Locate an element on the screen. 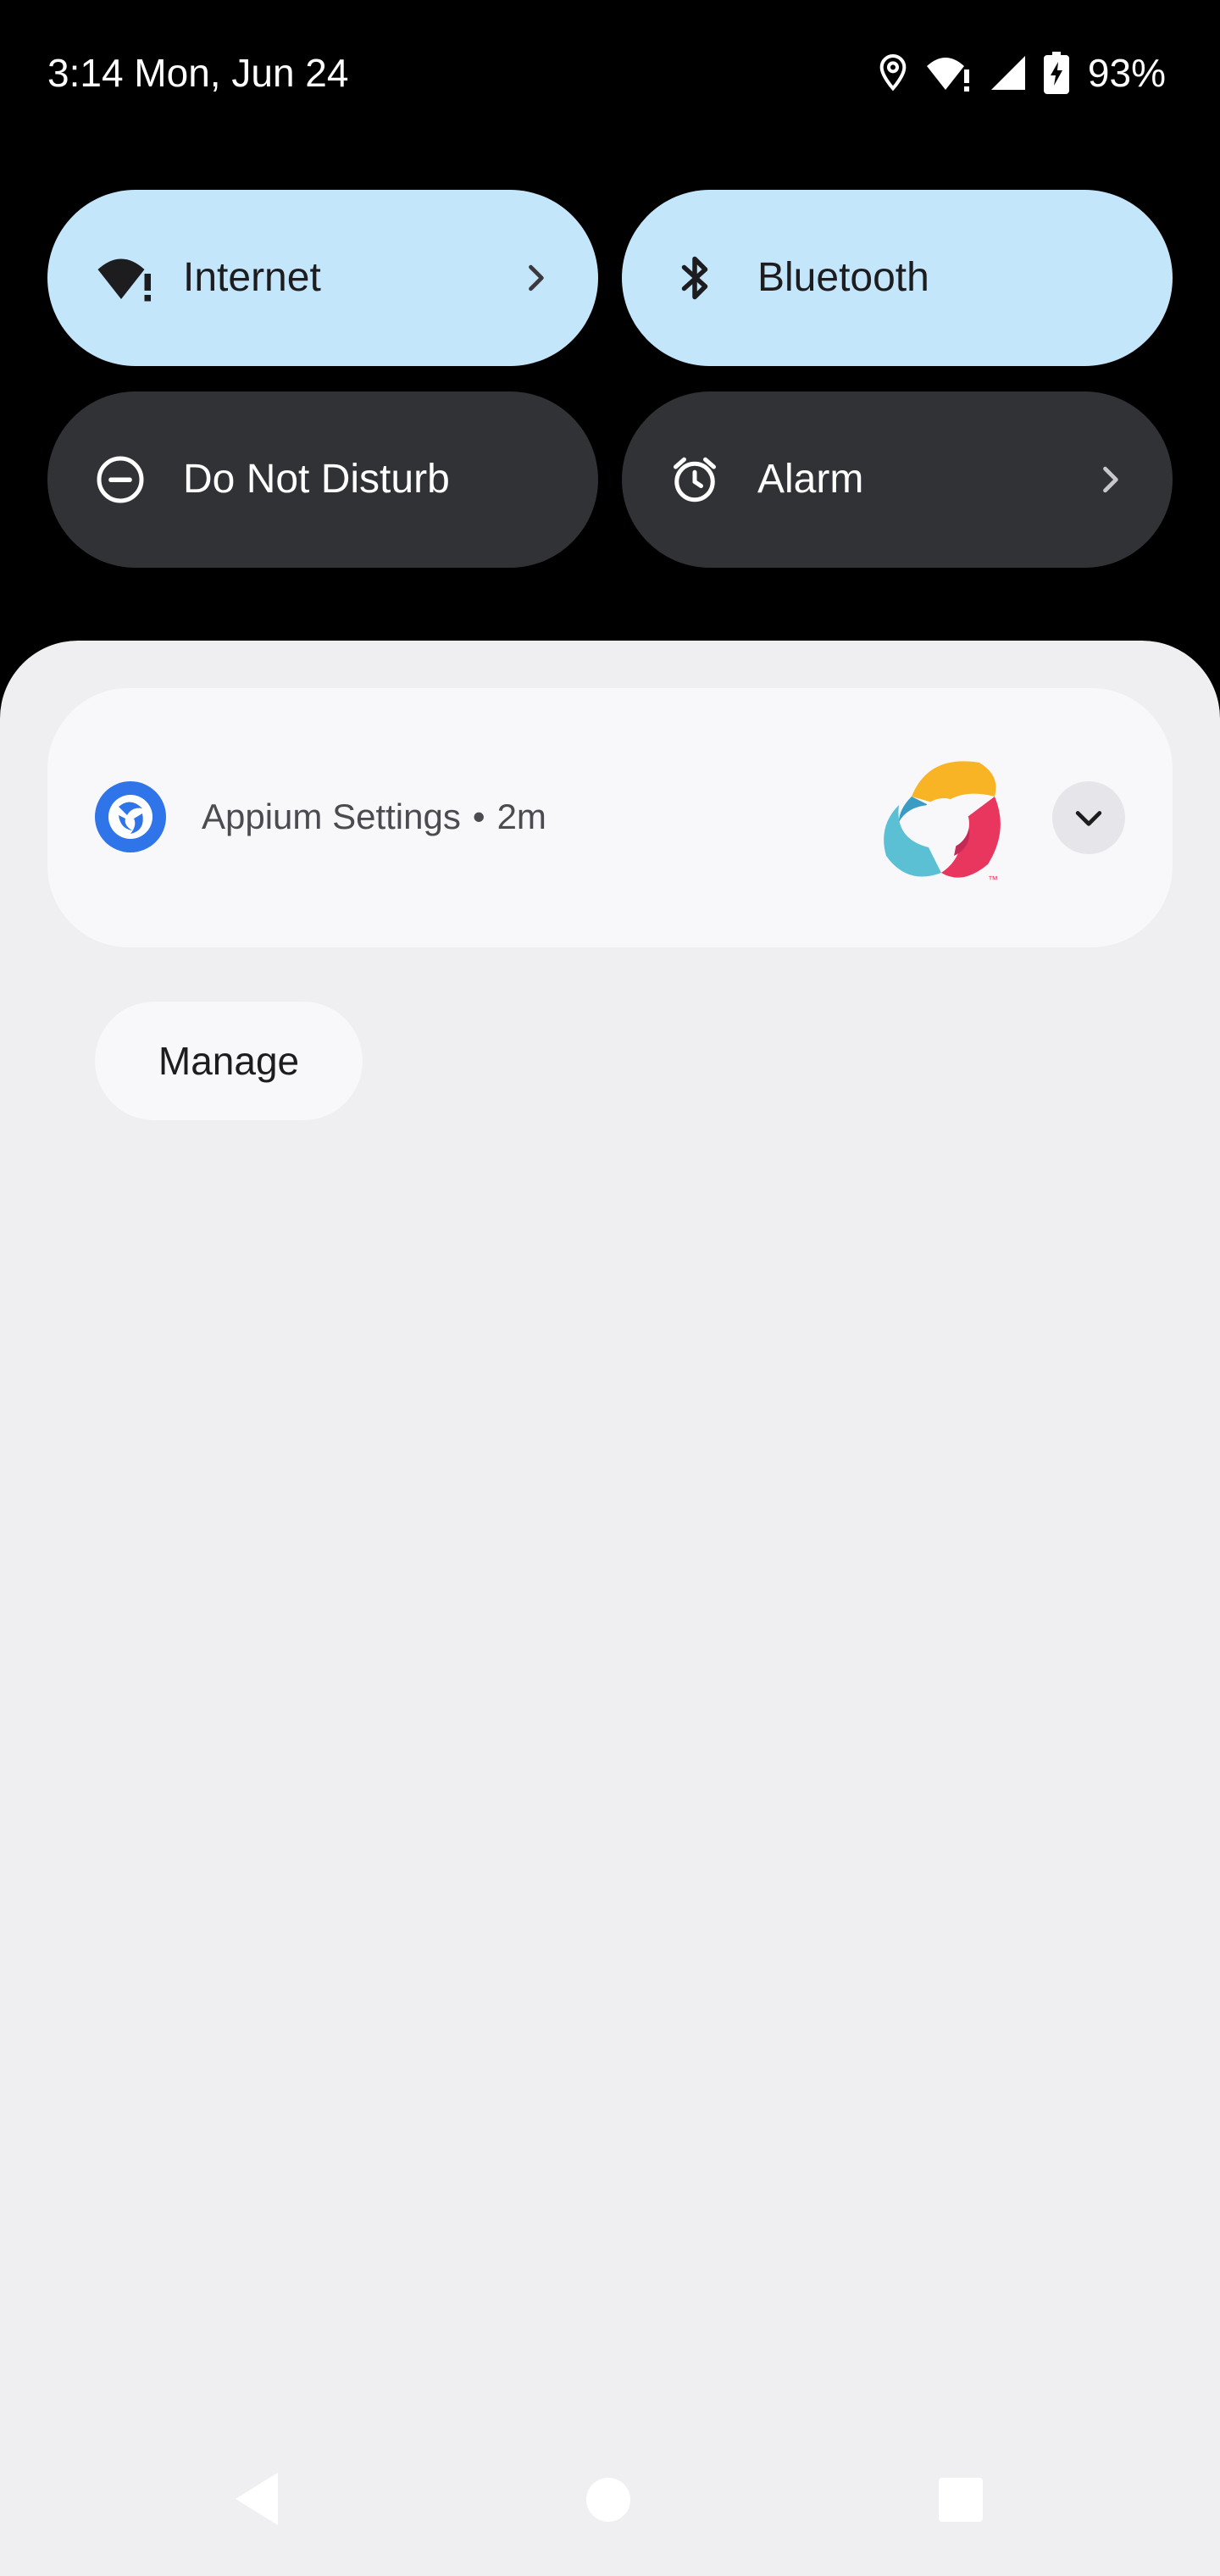 The image size is (1220, 2576). status-bar: 3:14 Mon, Jun 24 93% is located at coordinates (610, 72).